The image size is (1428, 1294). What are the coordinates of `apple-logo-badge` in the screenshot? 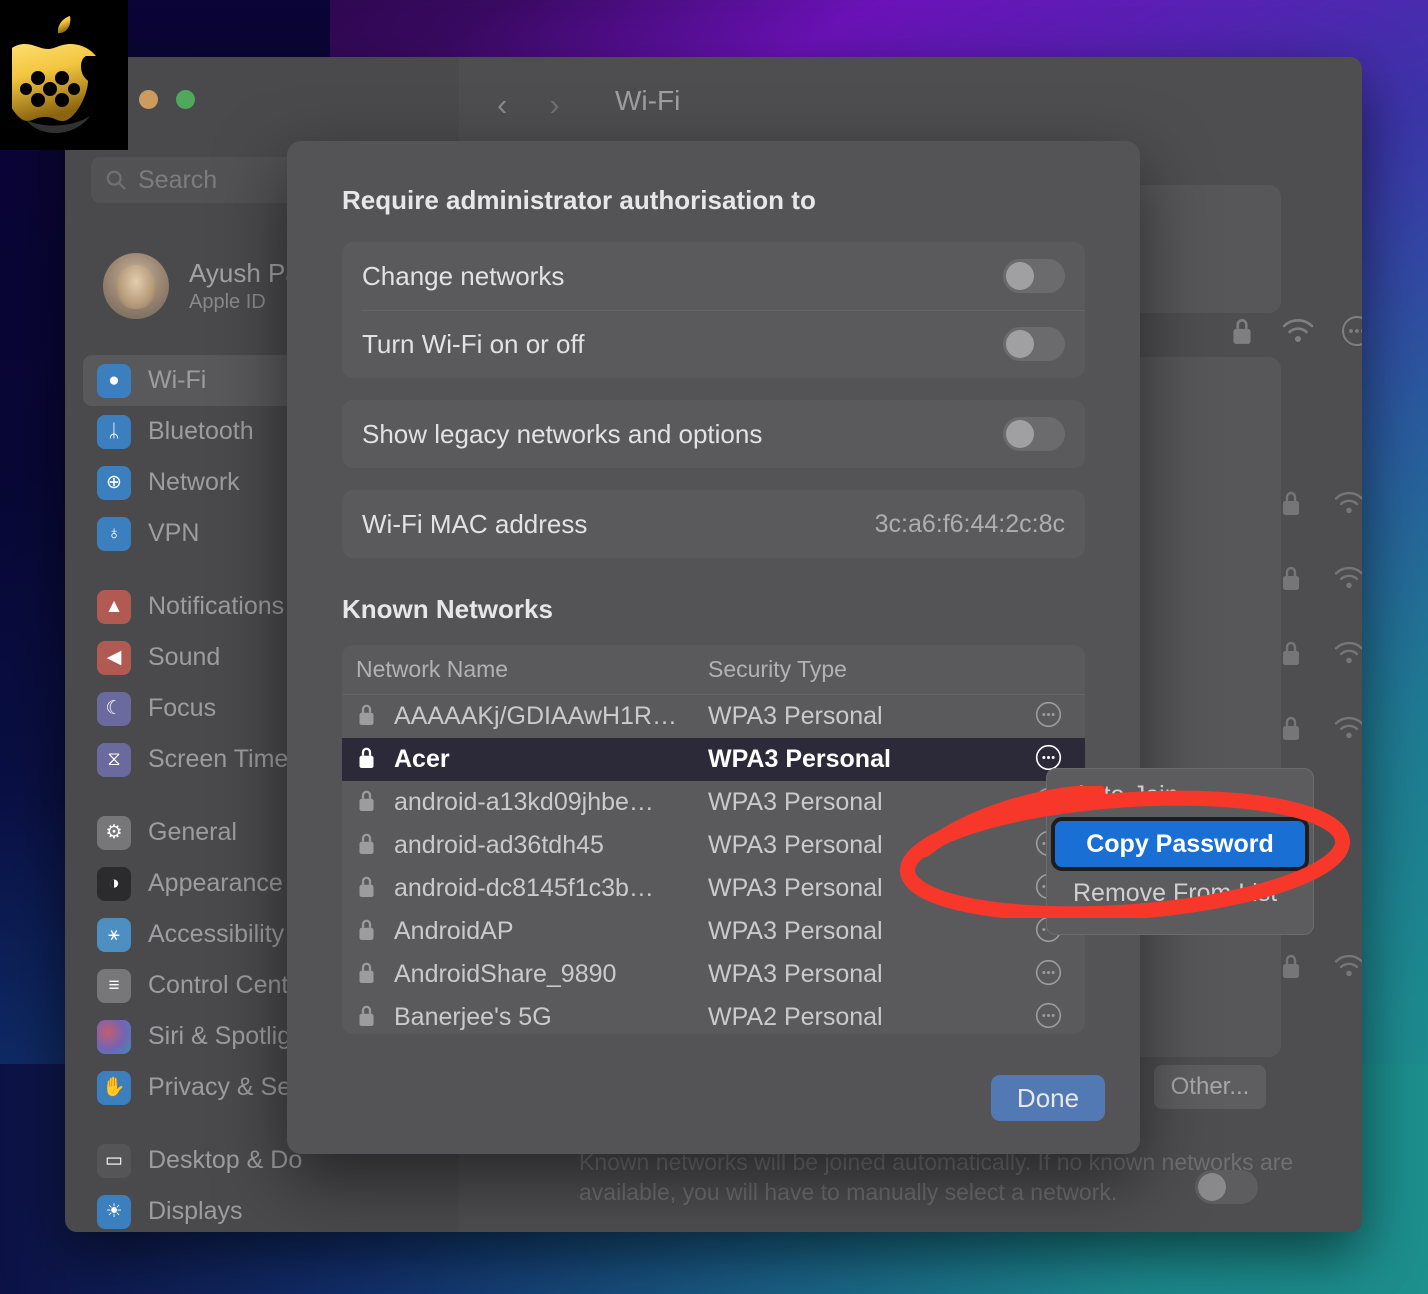 It's located at (64, 75).